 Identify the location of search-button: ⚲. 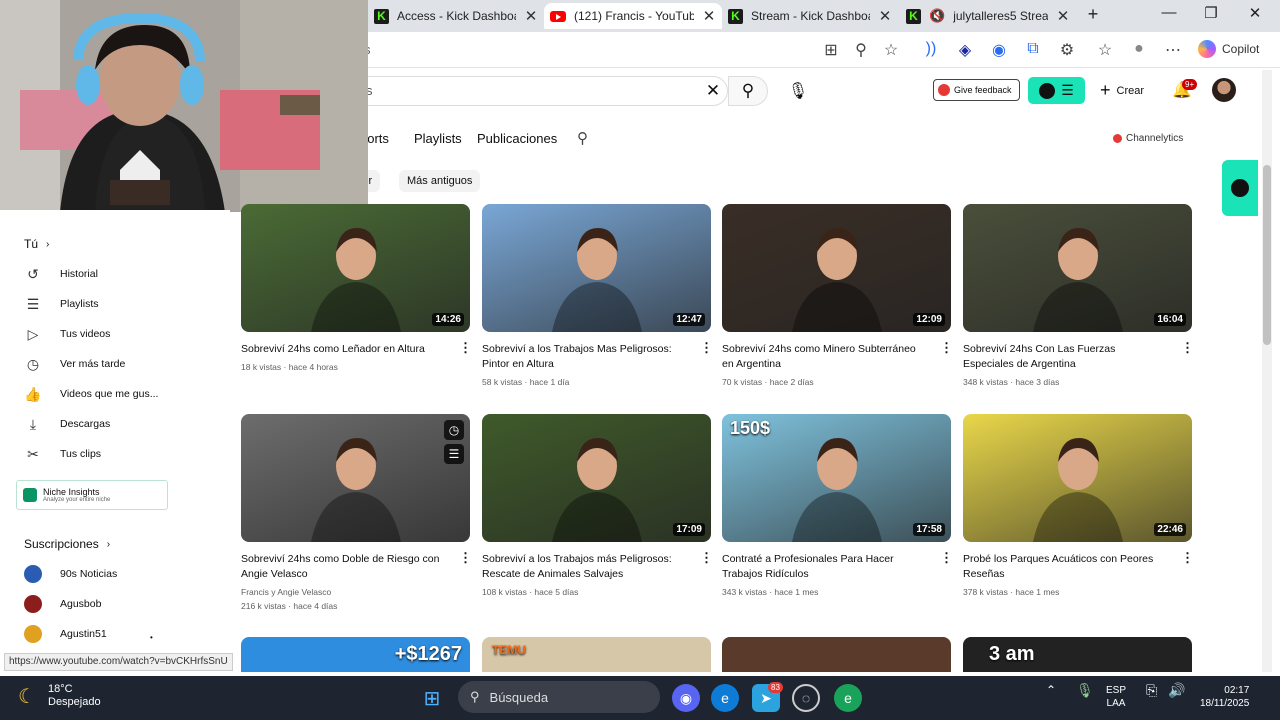
(748, 91).